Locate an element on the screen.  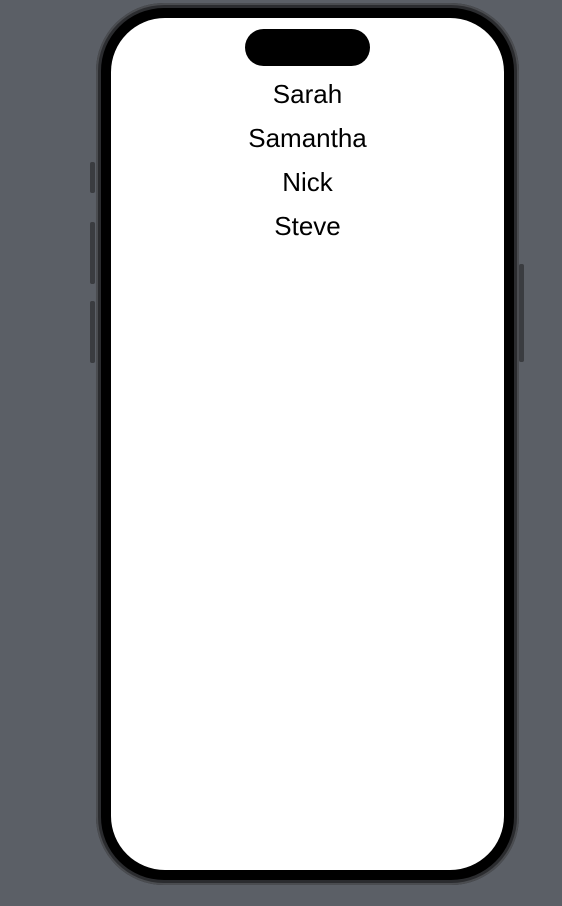
power-button is located at coordinates (521, 313).